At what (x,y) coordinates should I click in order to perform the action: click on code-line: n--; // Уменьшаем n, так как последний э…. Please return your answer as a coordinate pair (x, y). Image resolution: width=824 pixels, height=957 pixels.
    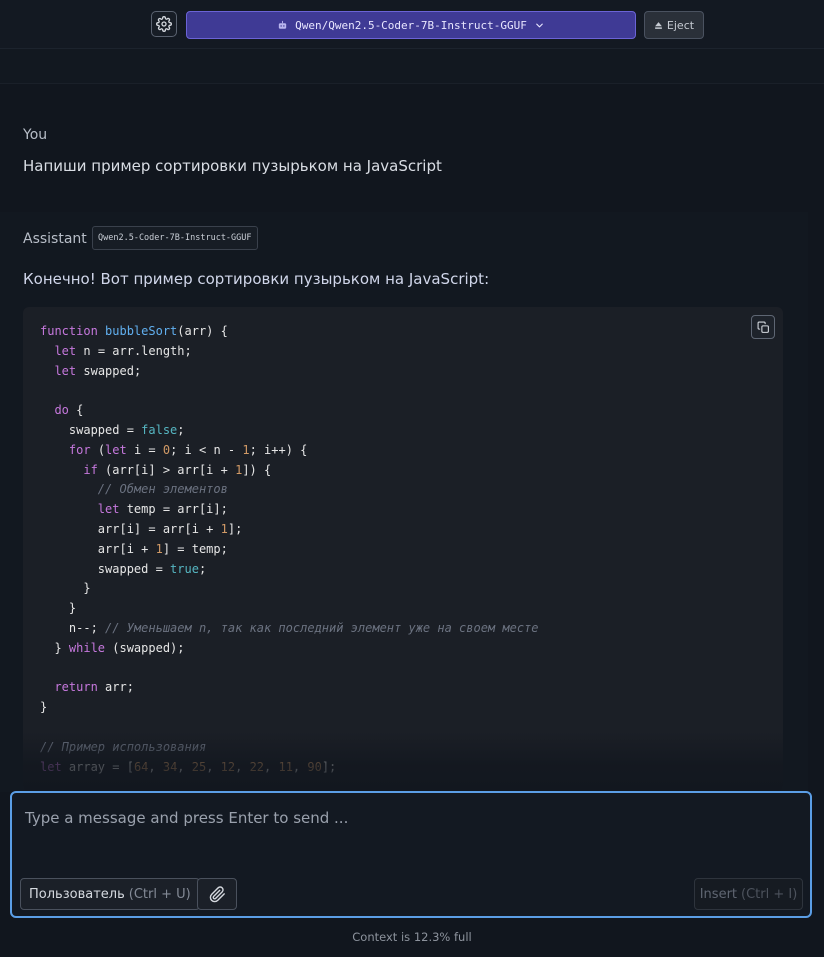
    Looking at the image, I should click on (289, 627).